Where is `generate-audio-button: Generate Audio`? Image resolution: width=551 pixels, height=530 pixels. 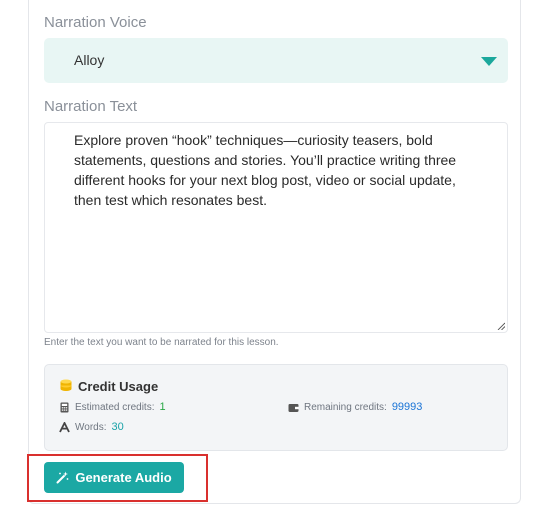
generate-audio-button: Generate Audio is located at coordinates (114, 477).